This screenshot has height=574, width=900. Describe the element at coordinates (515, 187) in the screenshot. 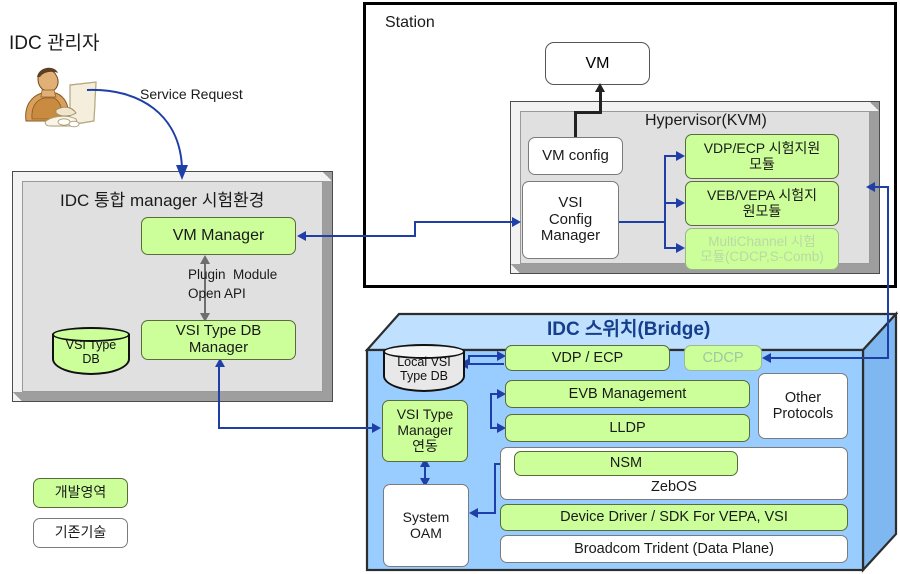

I see `hypervisor-bevel-left` at that location.